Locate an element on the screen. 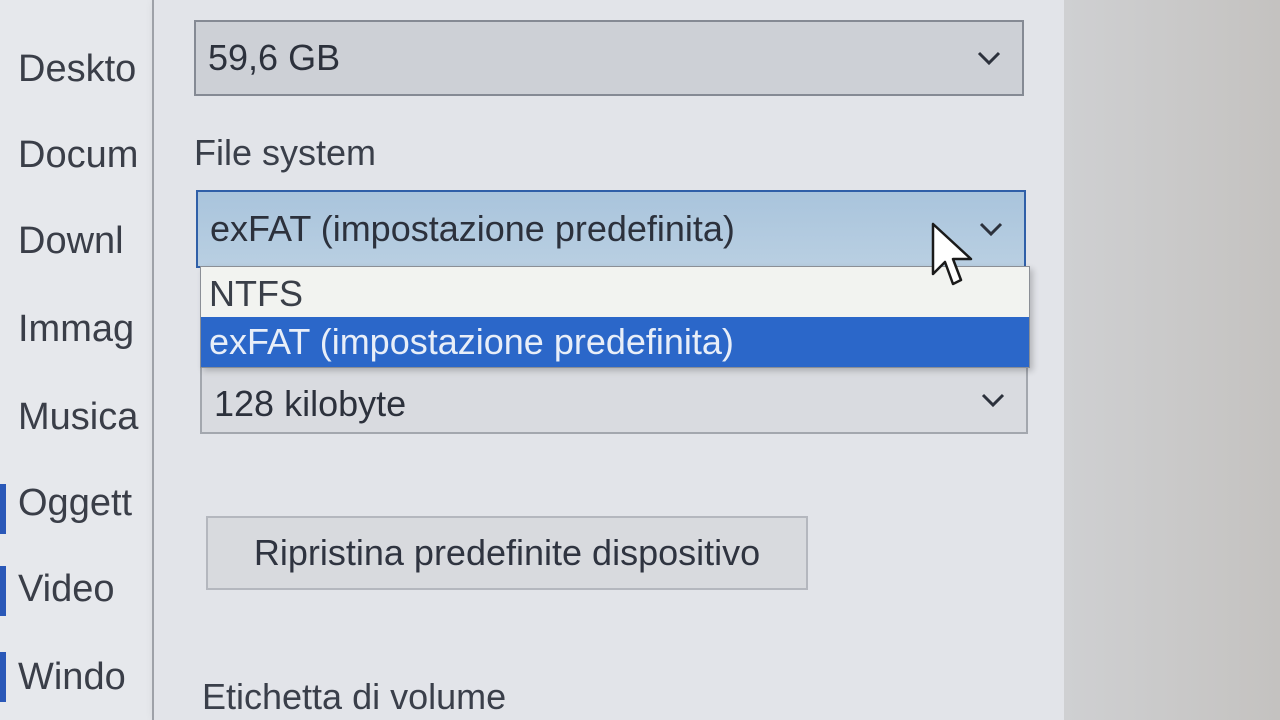  nav-item-images: Immag is located at coordinates (76, 329).